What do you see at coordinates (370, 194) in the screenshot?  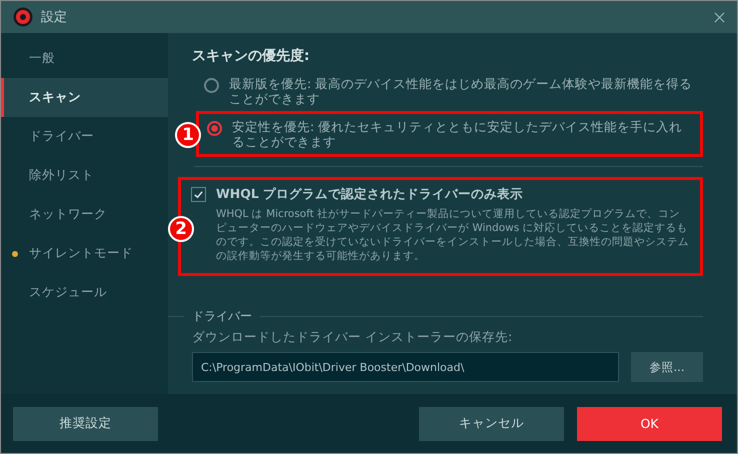 I see `checkbox-label: WHQL プログラムで認定されたドライバーのみ表示` at bounding box center [370, 194].